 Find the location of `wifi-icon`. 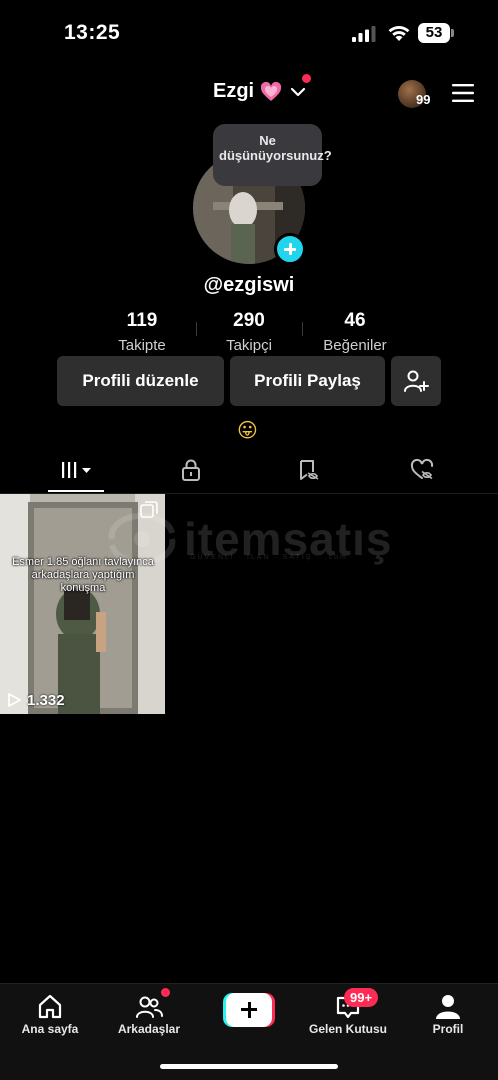

wifi-icon is located at coordinates (399, 33).